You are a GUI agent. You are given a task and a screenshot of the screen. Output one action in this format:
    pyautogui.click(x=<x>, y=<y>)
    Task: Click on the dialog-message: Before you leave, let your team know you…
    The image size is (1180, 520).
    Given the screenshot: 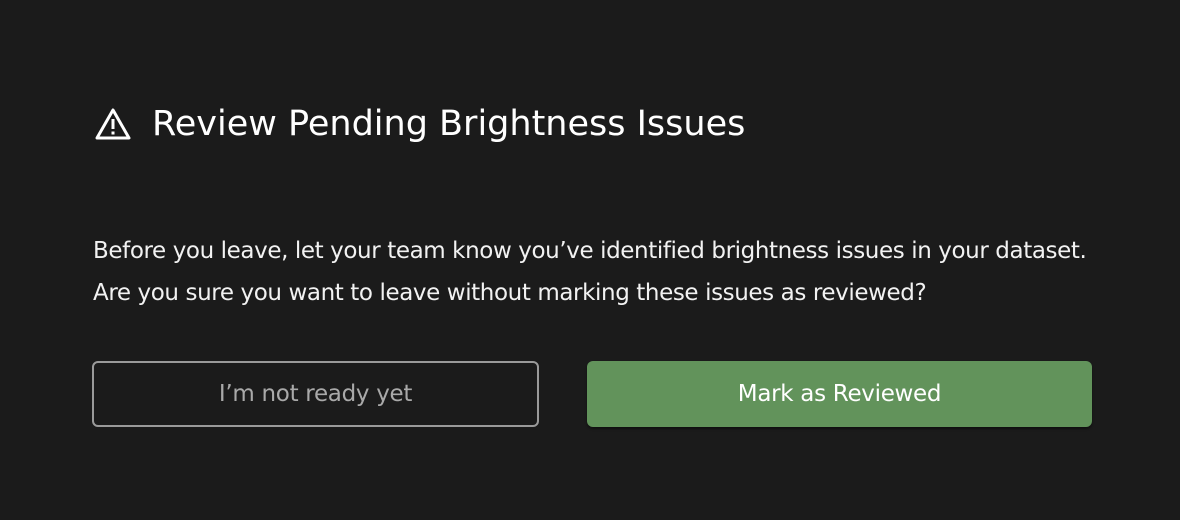 What is the action you would take?
    pyautogui.click(x=590, y=272)
    